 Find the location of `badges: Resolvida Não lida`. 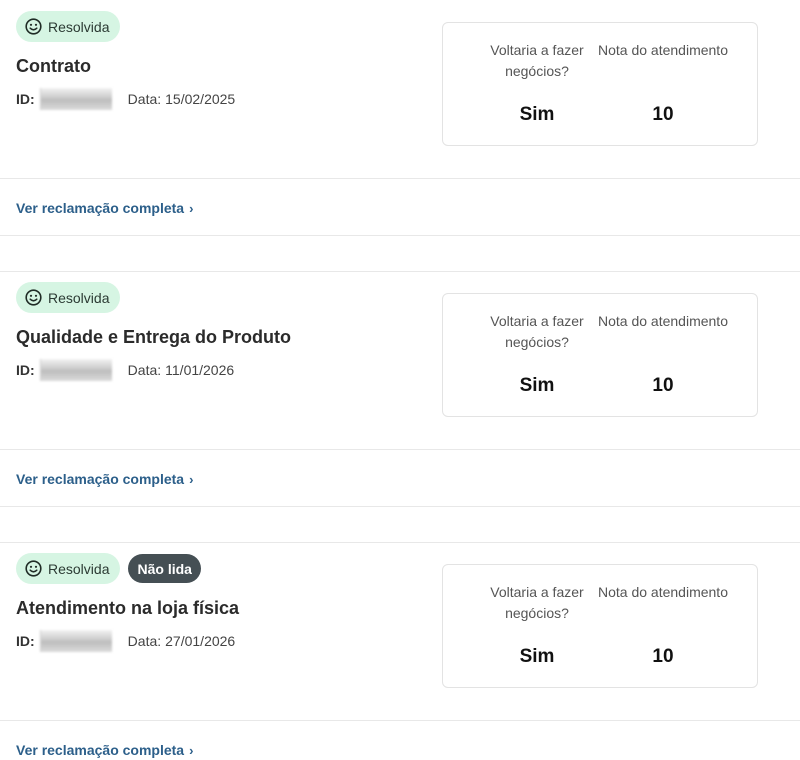

badges: Resolvida Não lida is located at coordinates (108, 568).